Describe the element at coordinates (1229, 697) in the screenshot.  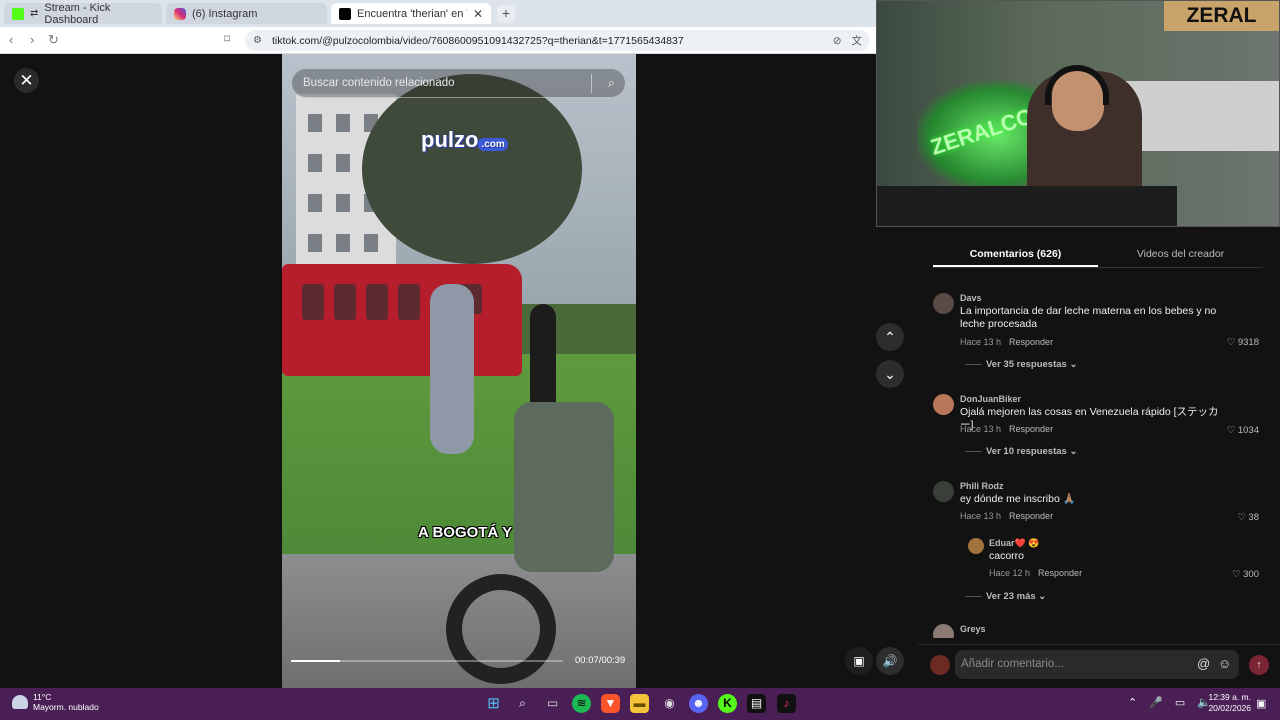
I see `clock-time: 12:39 a. m.` at that location.